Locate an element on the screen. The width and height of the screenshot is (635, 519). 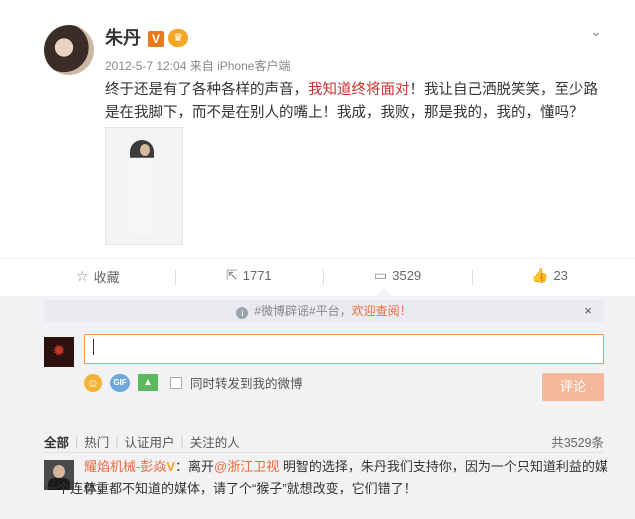
vip-crown-icon: ♛ is located at coordinates (178, 38).